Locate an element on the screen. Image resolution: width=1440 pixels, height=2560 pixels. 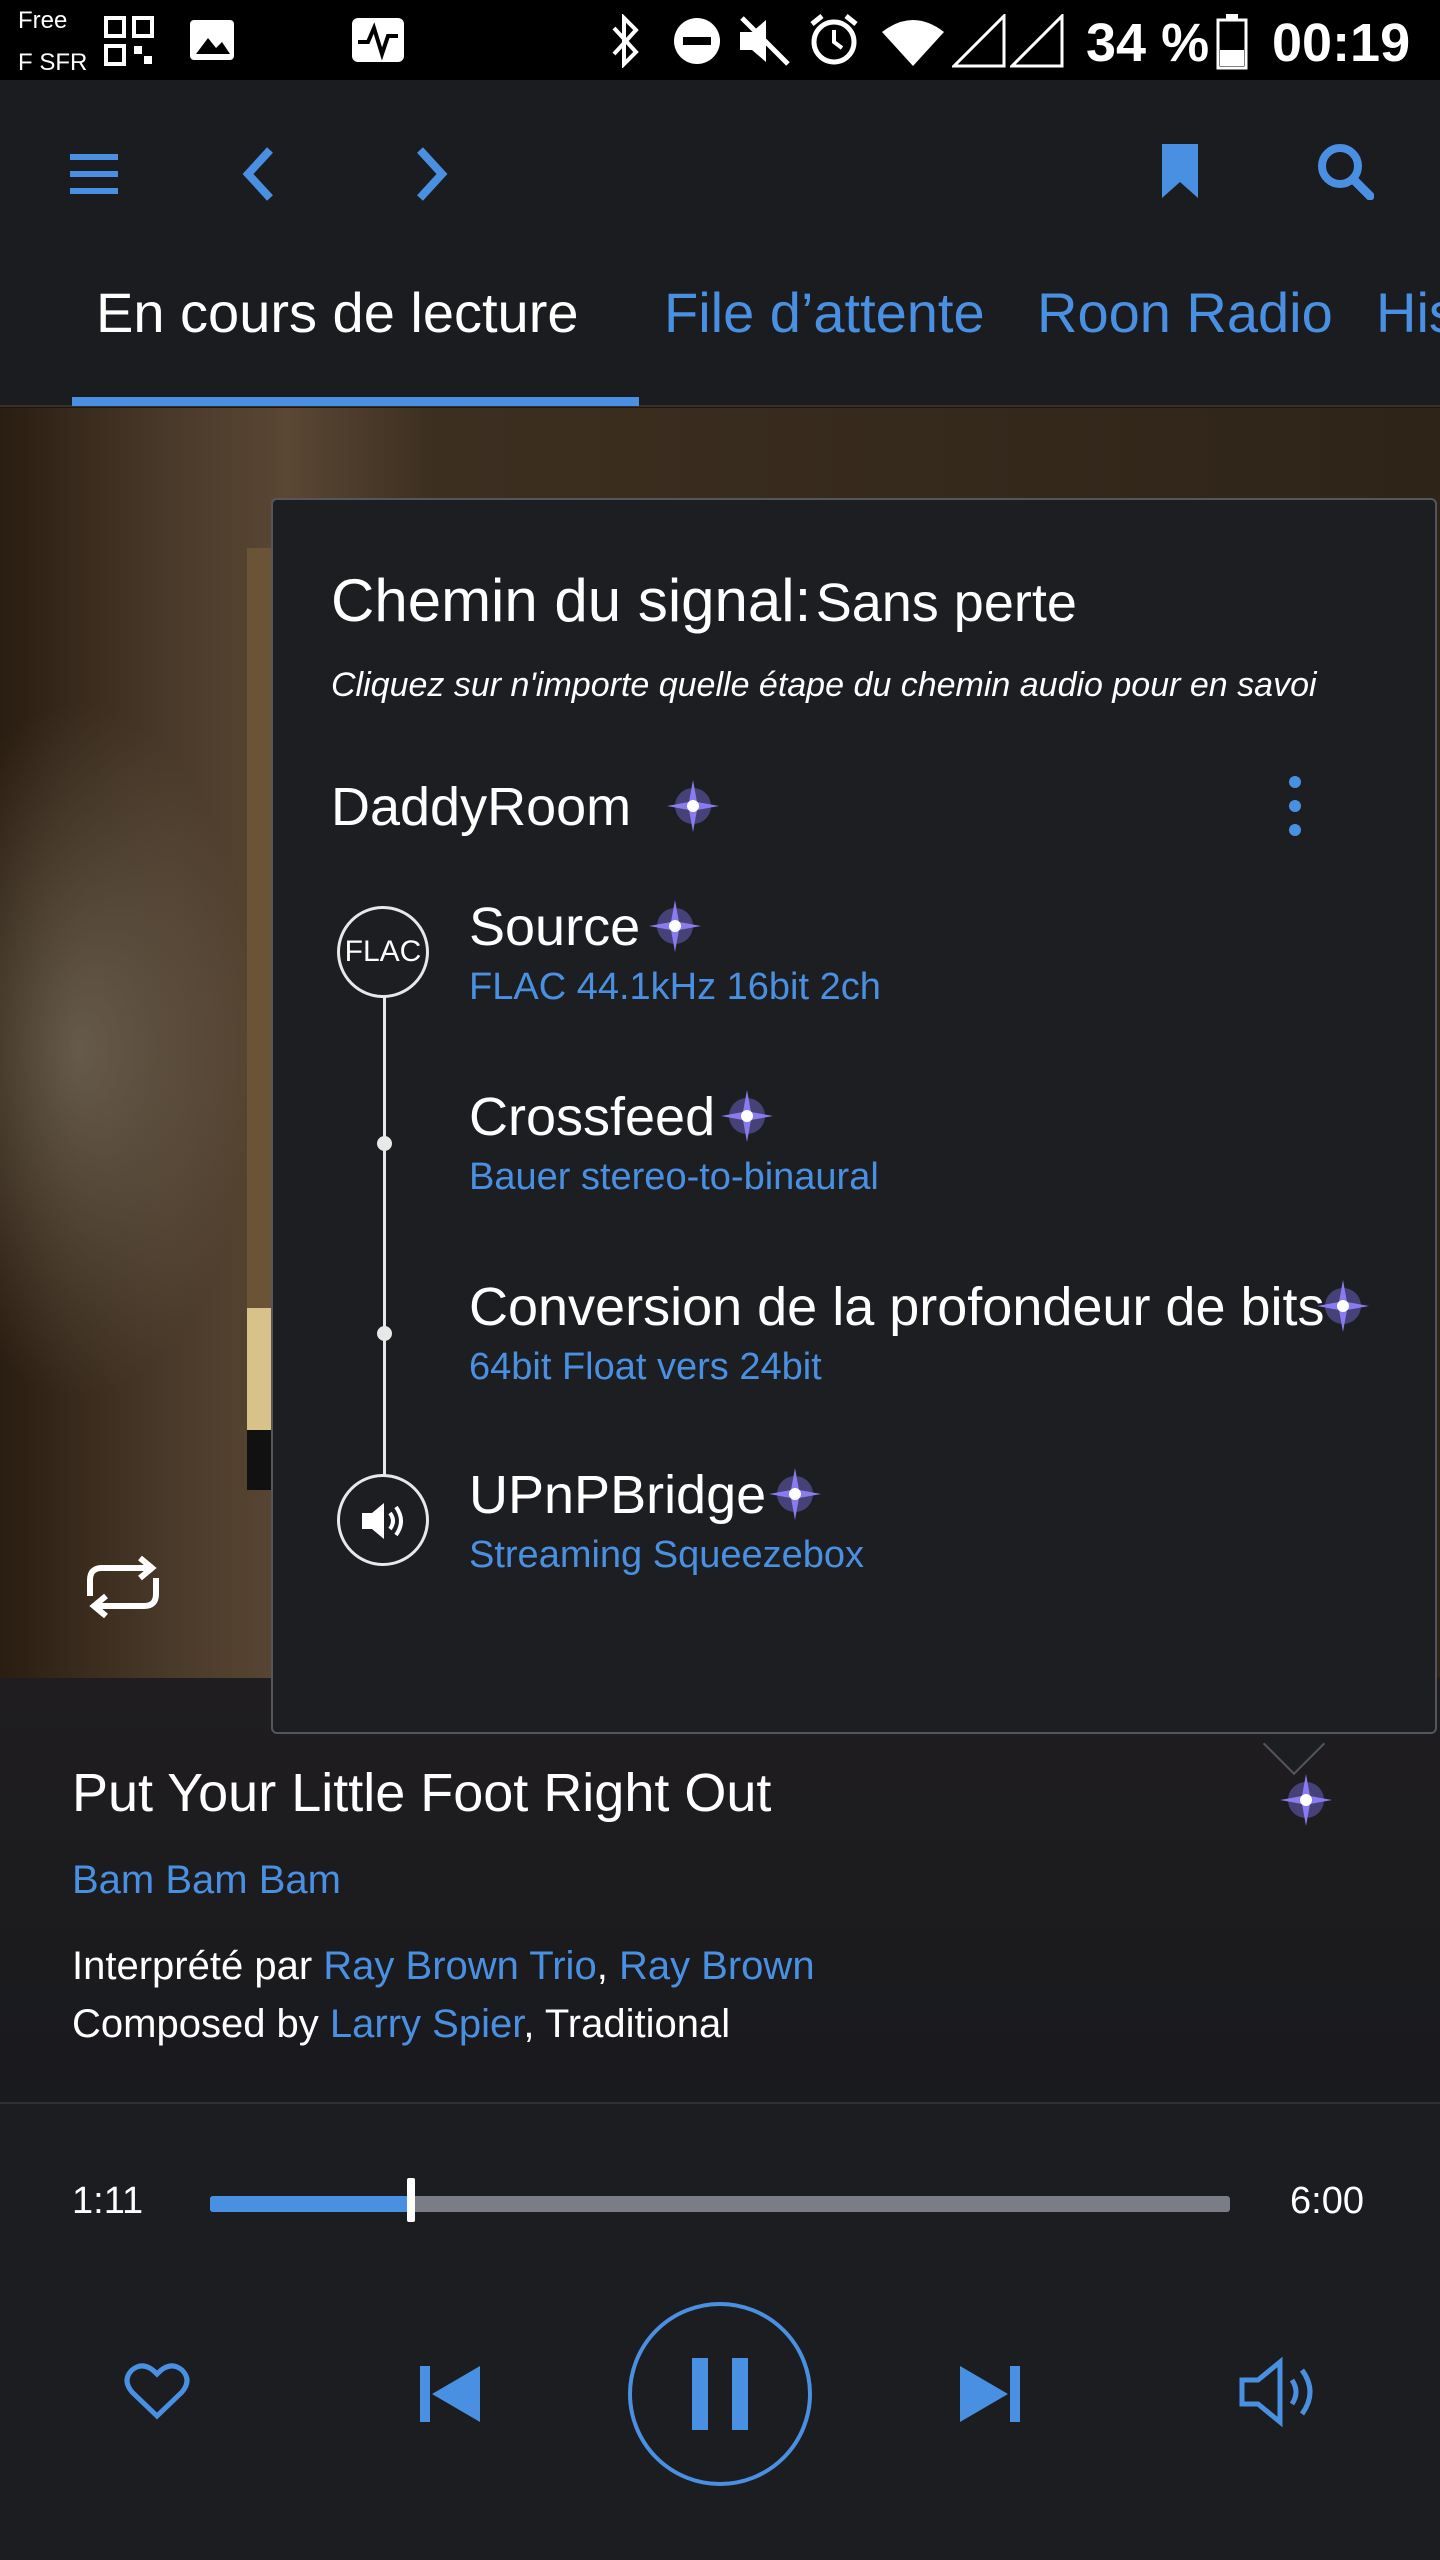
step-bit-depth-title: Conversion de la profondeur de bits is located at coordinates (897, 1307).